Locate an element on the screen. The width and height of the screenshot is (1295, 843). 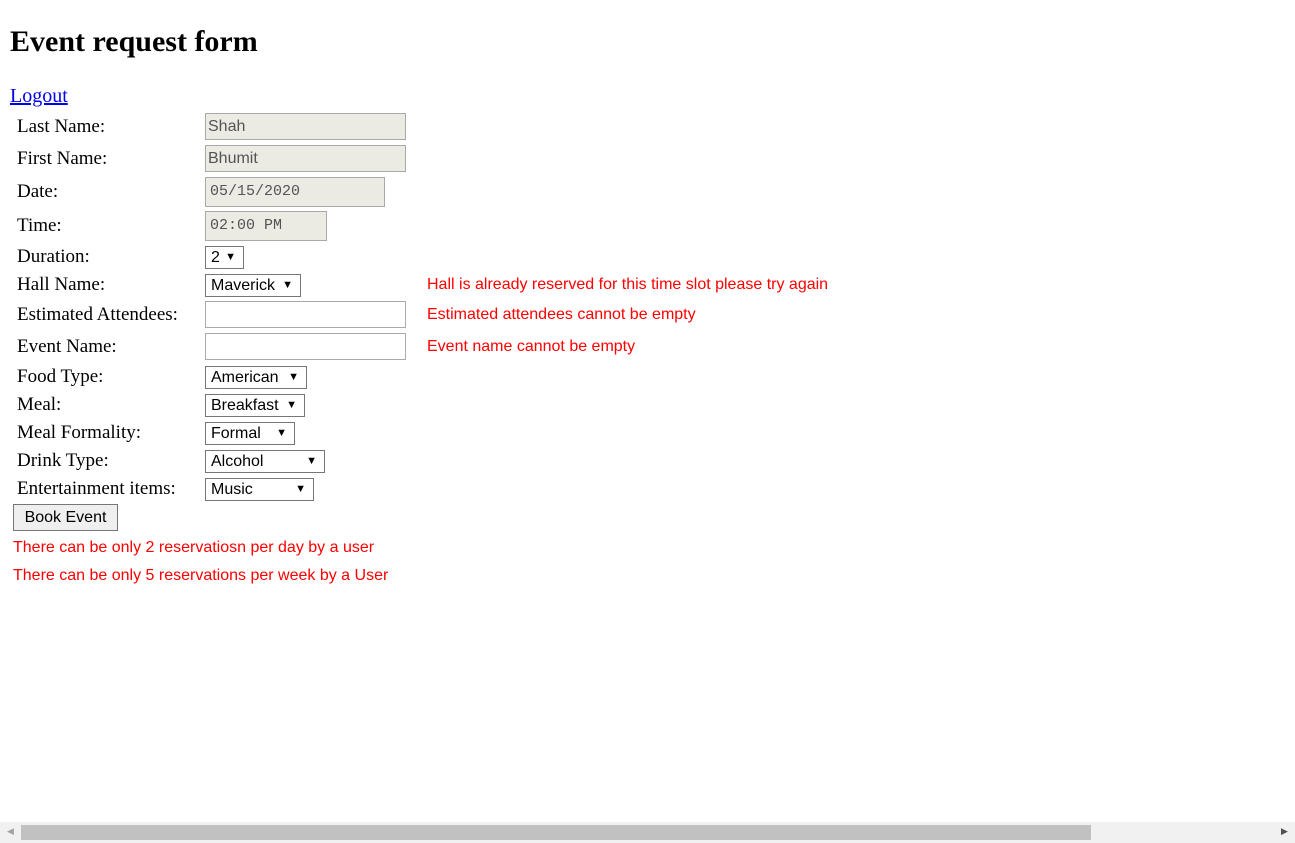
duration-select: 2 ▼ is located at coordinates (224, 257).